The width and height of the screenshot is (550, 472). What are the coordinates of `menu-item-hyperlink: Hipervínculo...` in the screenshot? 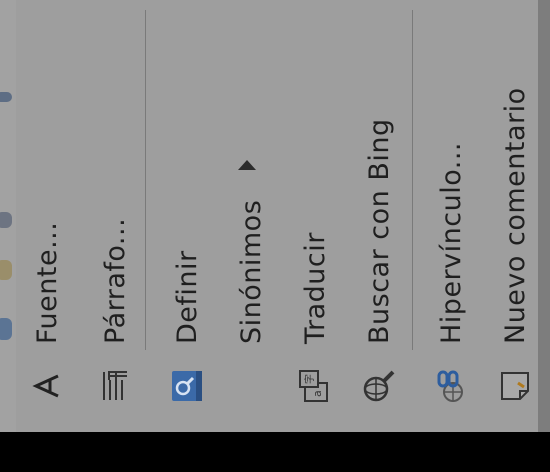 It's located at (451, 210).